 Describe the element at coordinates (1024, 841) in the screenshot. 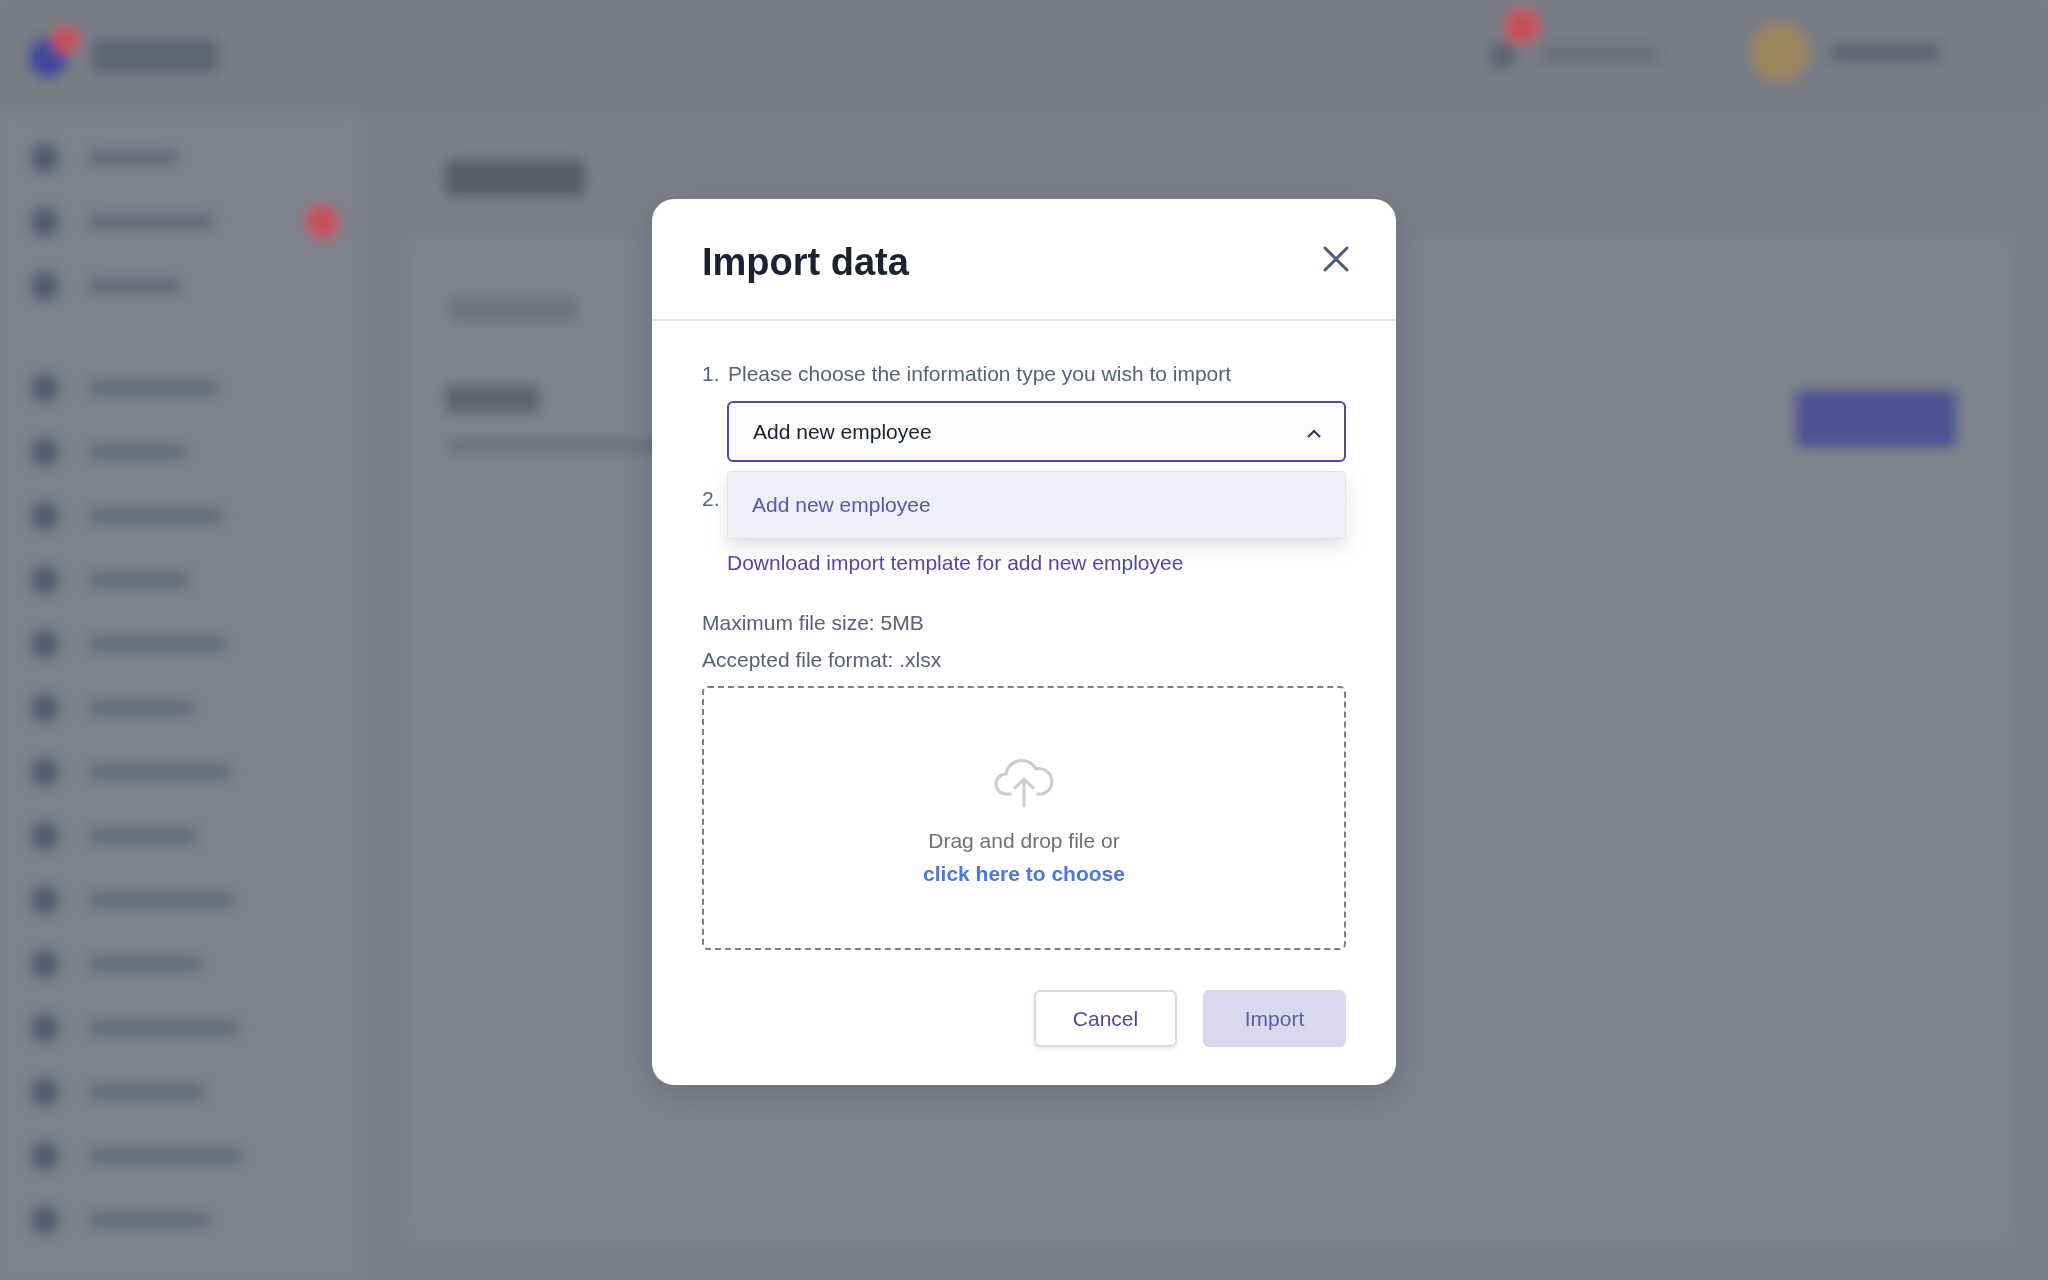

I see `drop-instruction: Drag and drop file or` at that location.